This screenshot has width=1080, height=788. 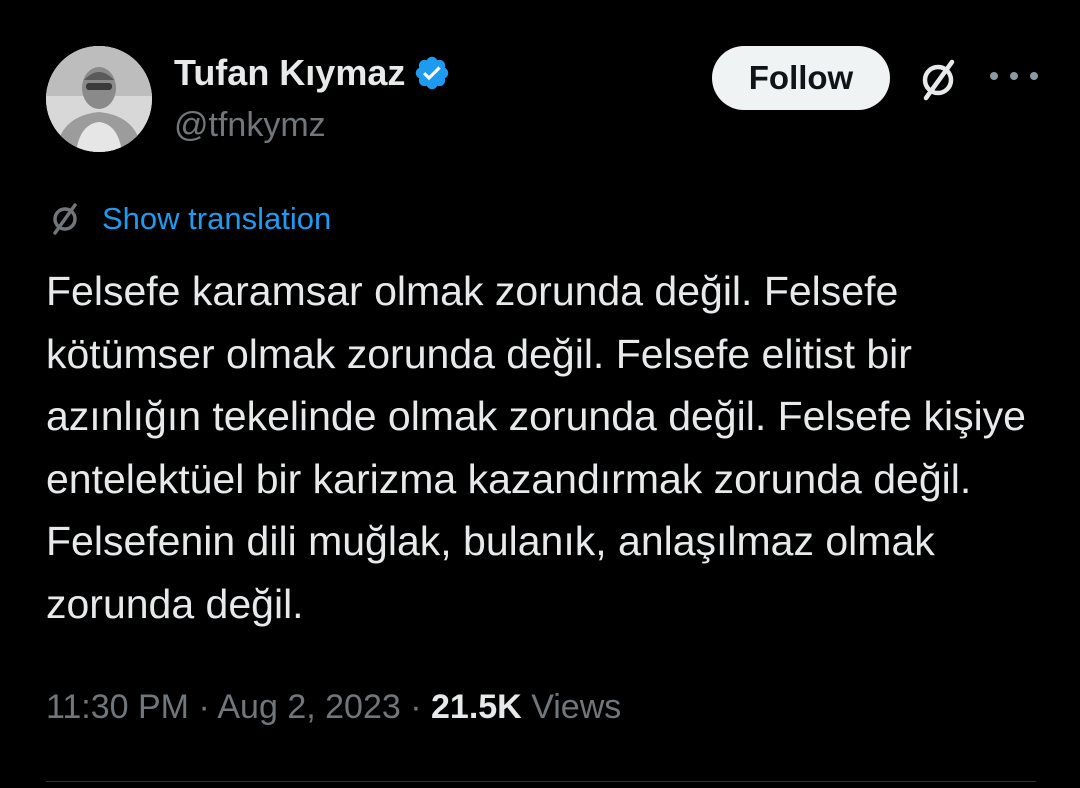 I want to click on views-label: Views, so click(x=576, y=707).